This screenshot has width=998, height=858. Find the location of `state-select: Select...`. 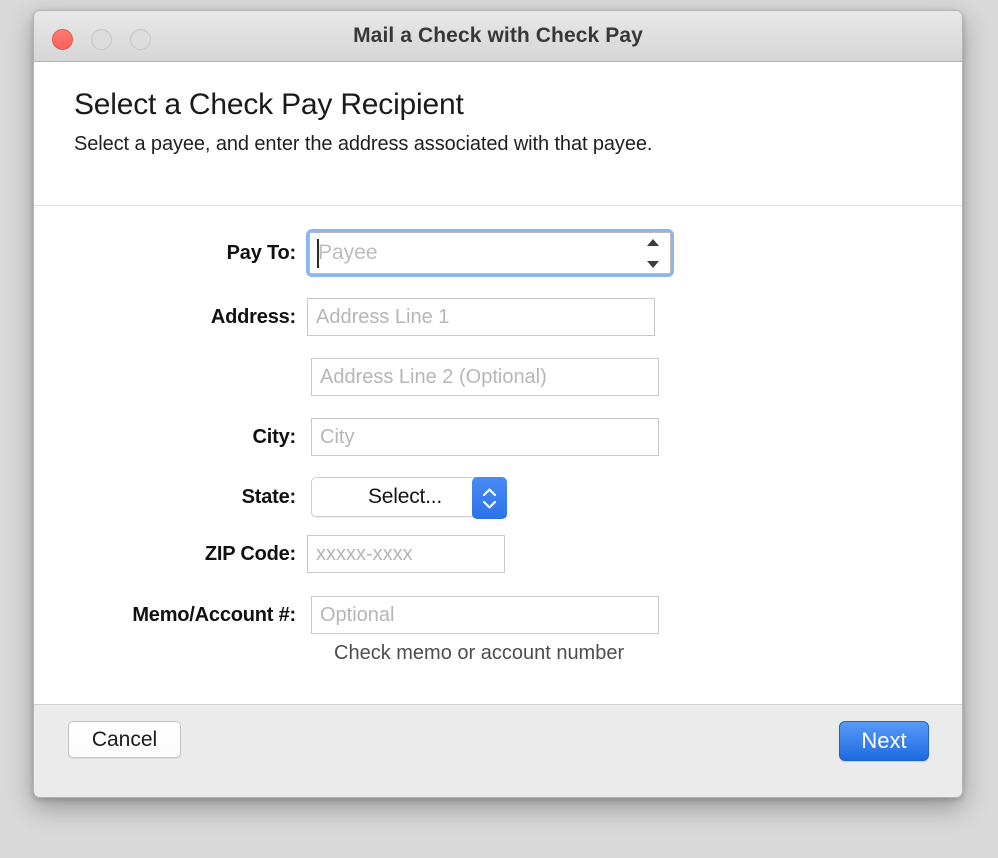

state-select: Select... is located at coordinates (409, 498).